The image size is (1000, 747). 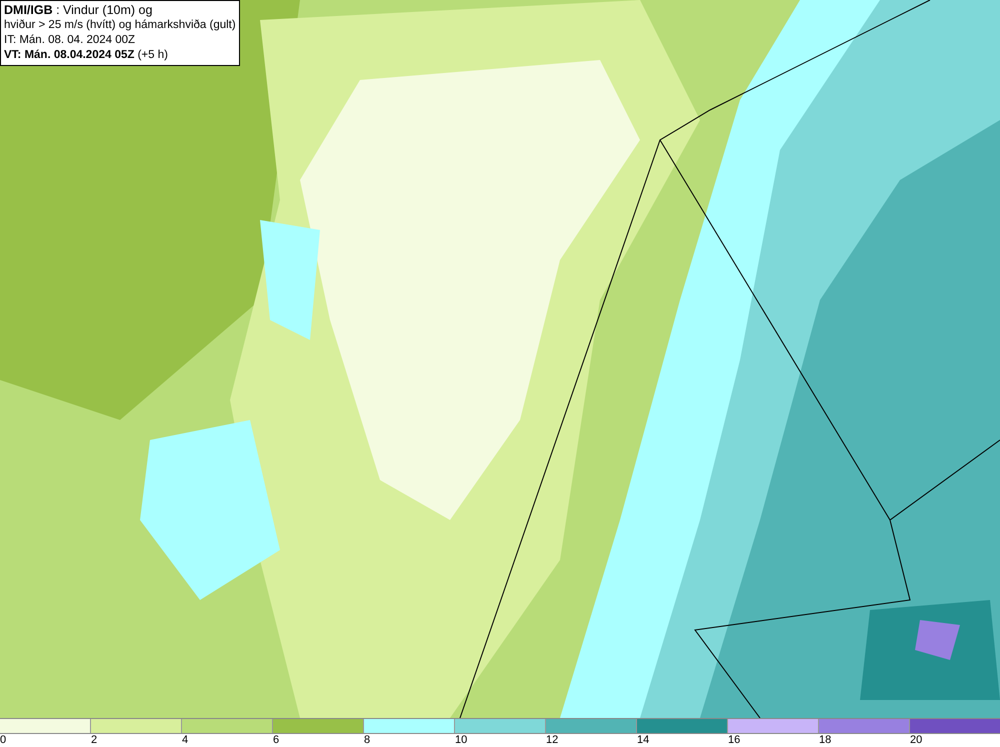 I want to click on legend-label: 16, so click(x=734, y=740).